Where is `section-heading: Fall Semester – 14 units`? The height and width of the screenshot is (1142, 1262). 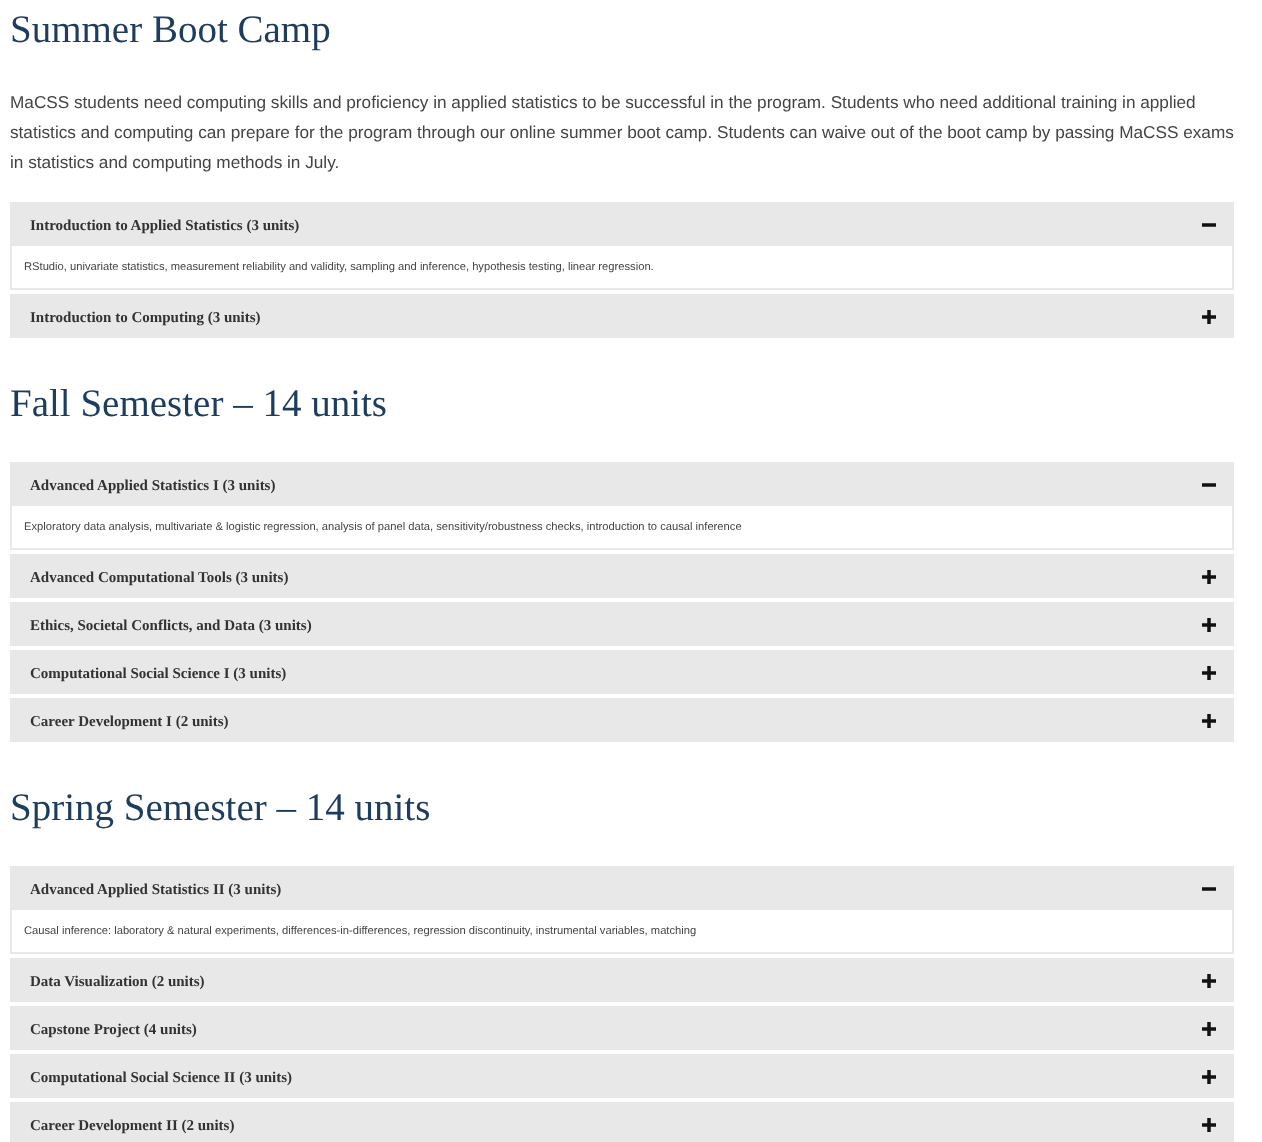
section-heading: Fall Semester – 14 units is located at coordinates (199, 406).